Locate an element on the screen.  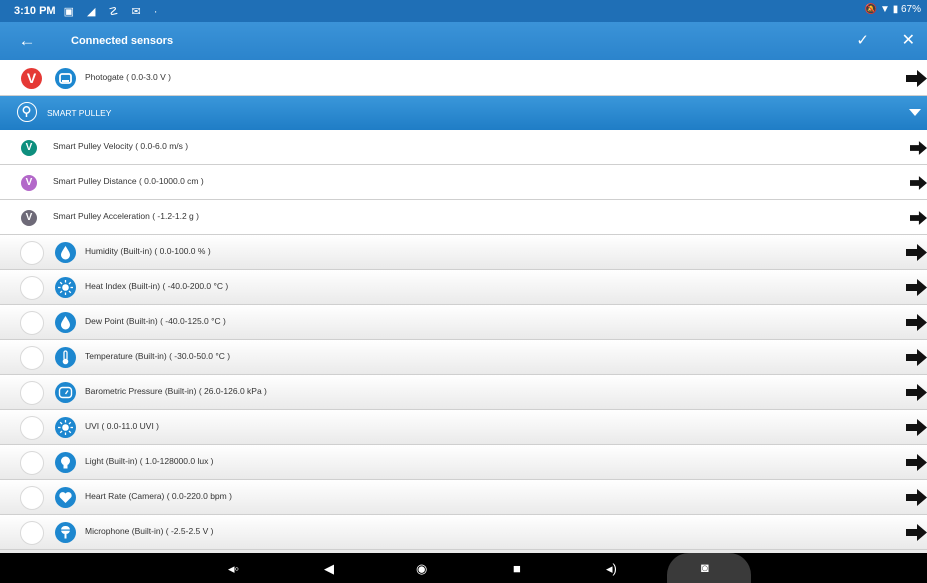
pulley-icon is located at coordinates (27, 112).